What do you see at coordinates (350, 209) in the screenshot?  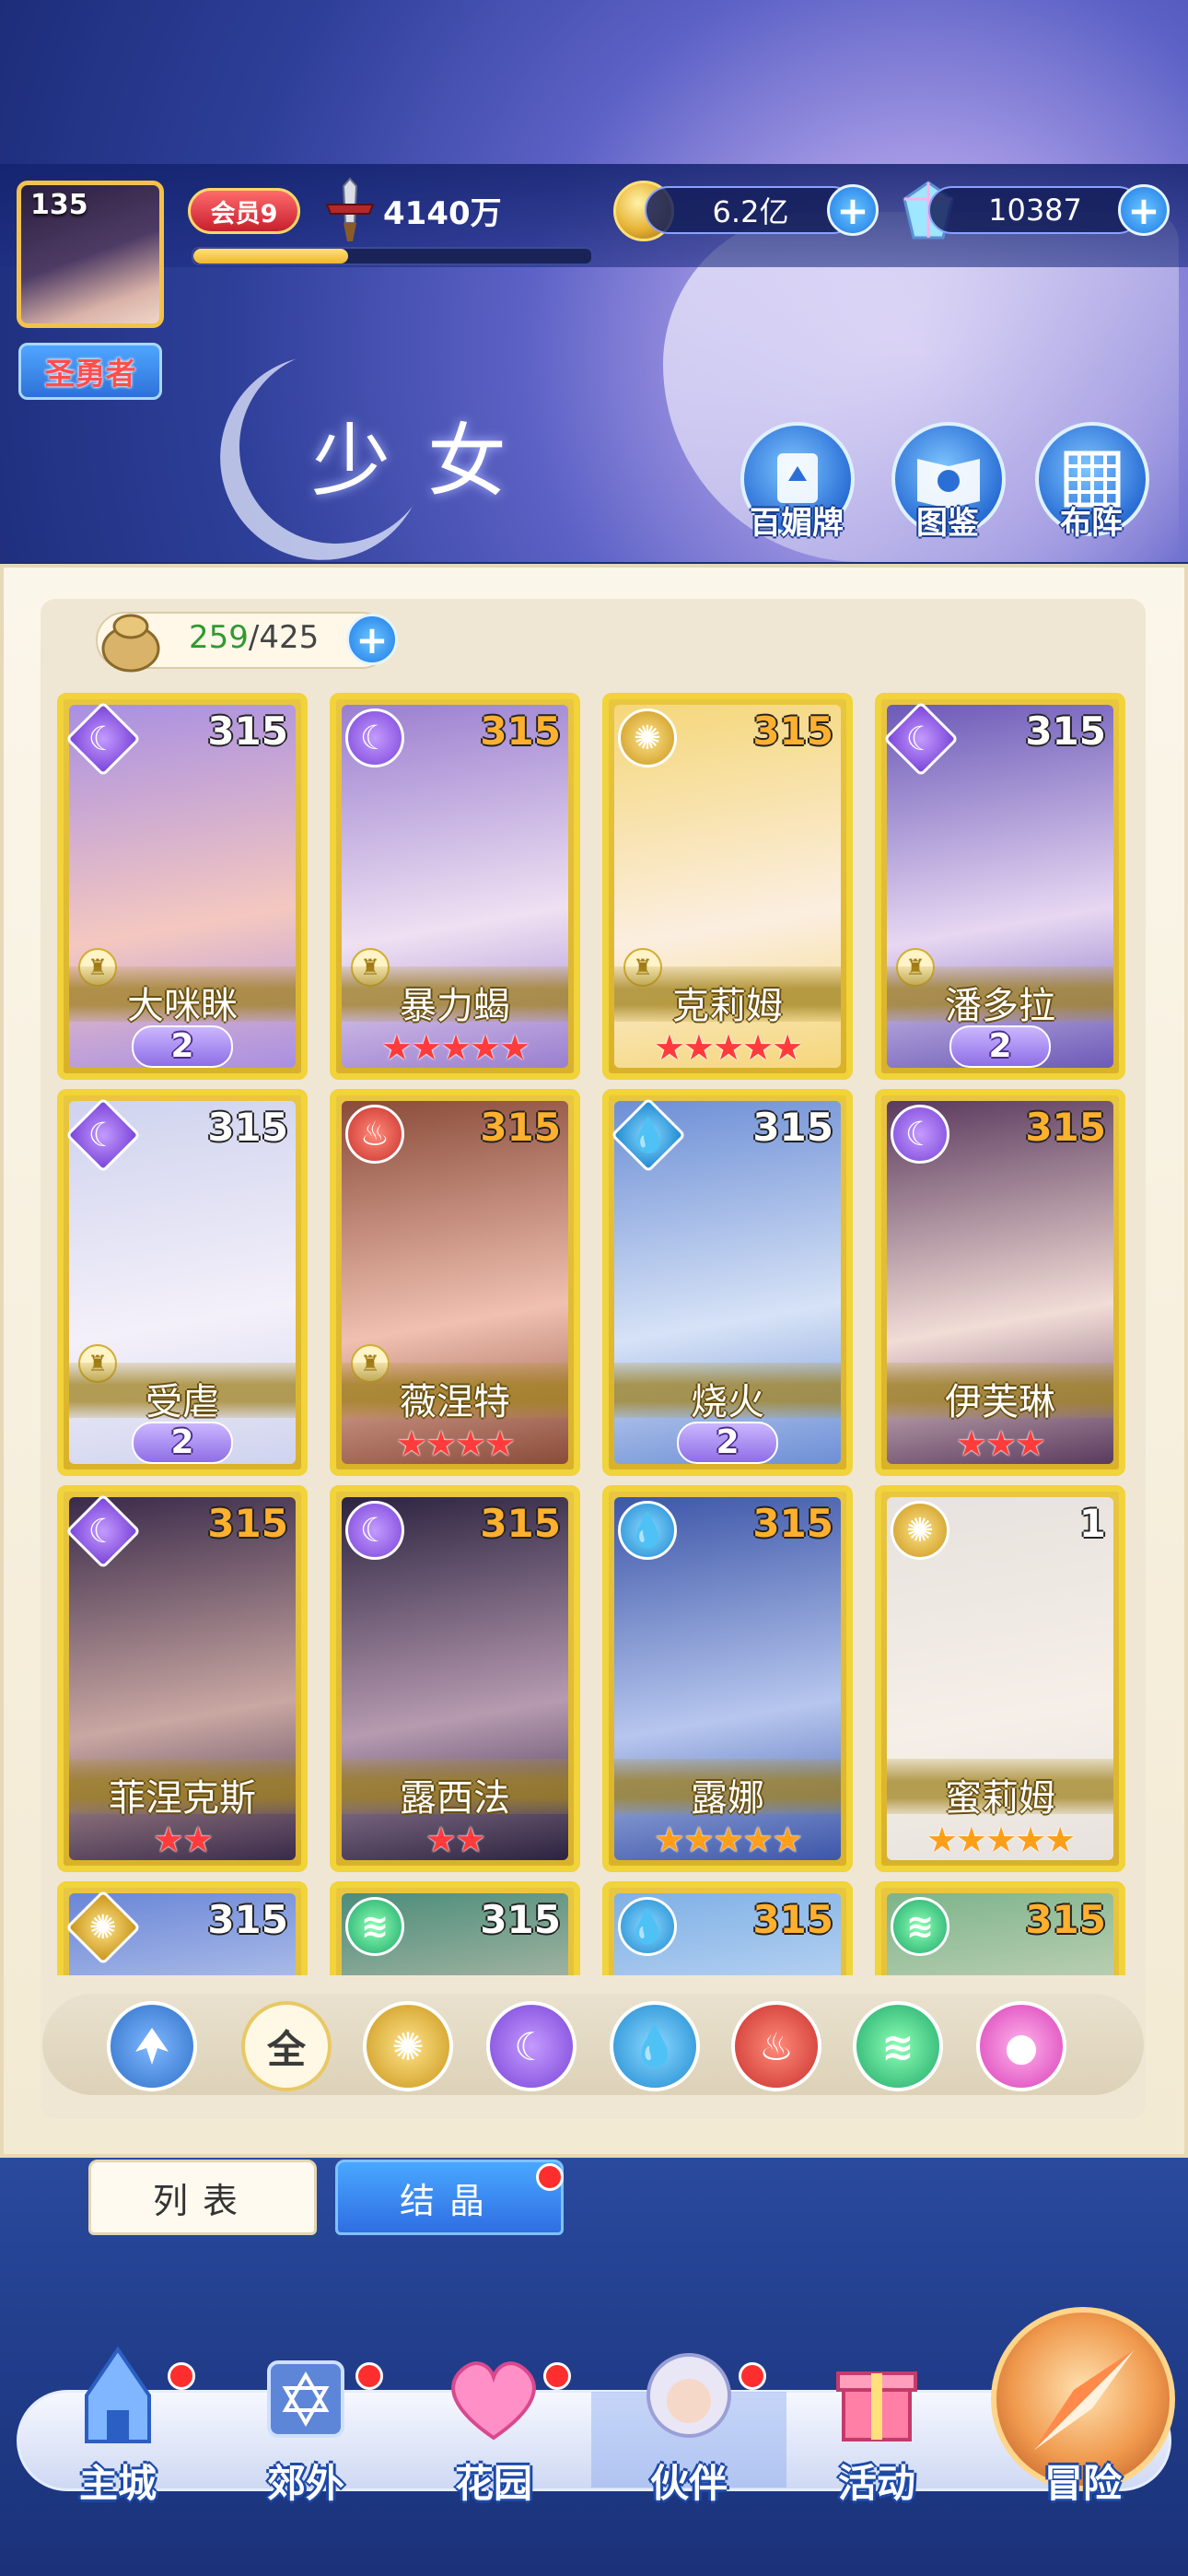 I see `sword-power-icon` at bounding box center [350, 209].